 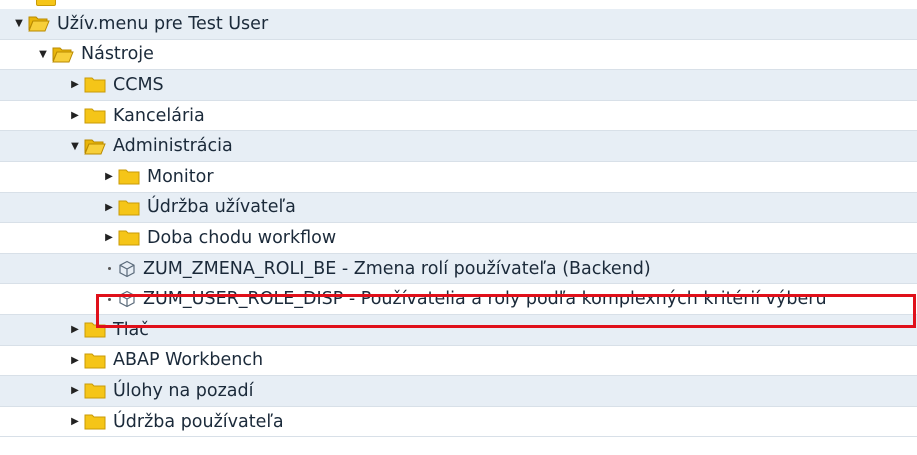 What do you see at coordinates (458, 422) in the screenshot?
I see `tree-node-udrzba-pouzivatela: ▶ Údržba používateľa` at bounding box center [458, 422].